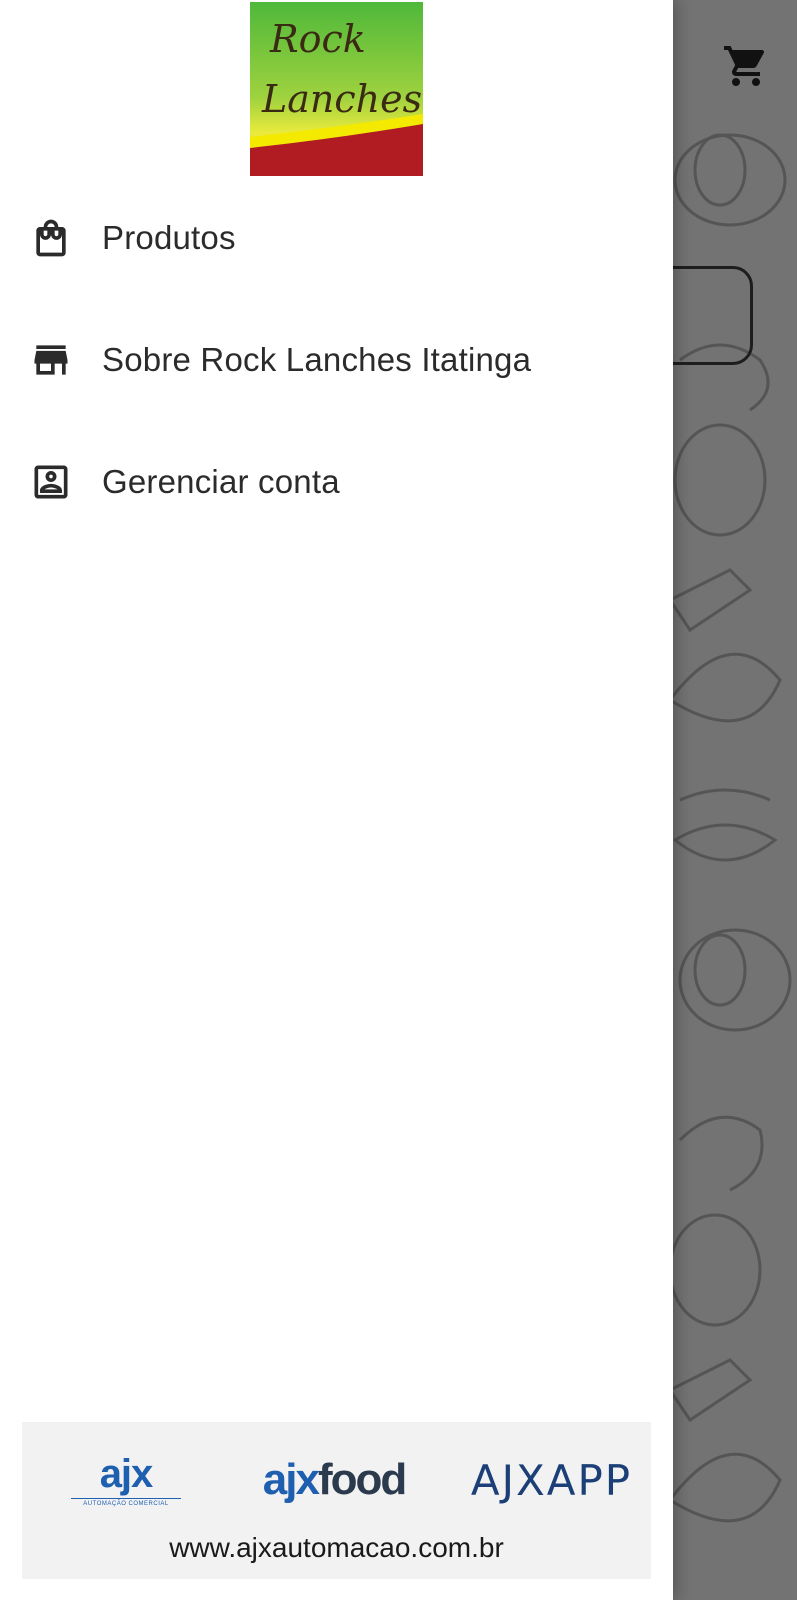  I want to click on menu-item-sobre: Sobre Rock Lanches Itatinga, so click(336, 360).